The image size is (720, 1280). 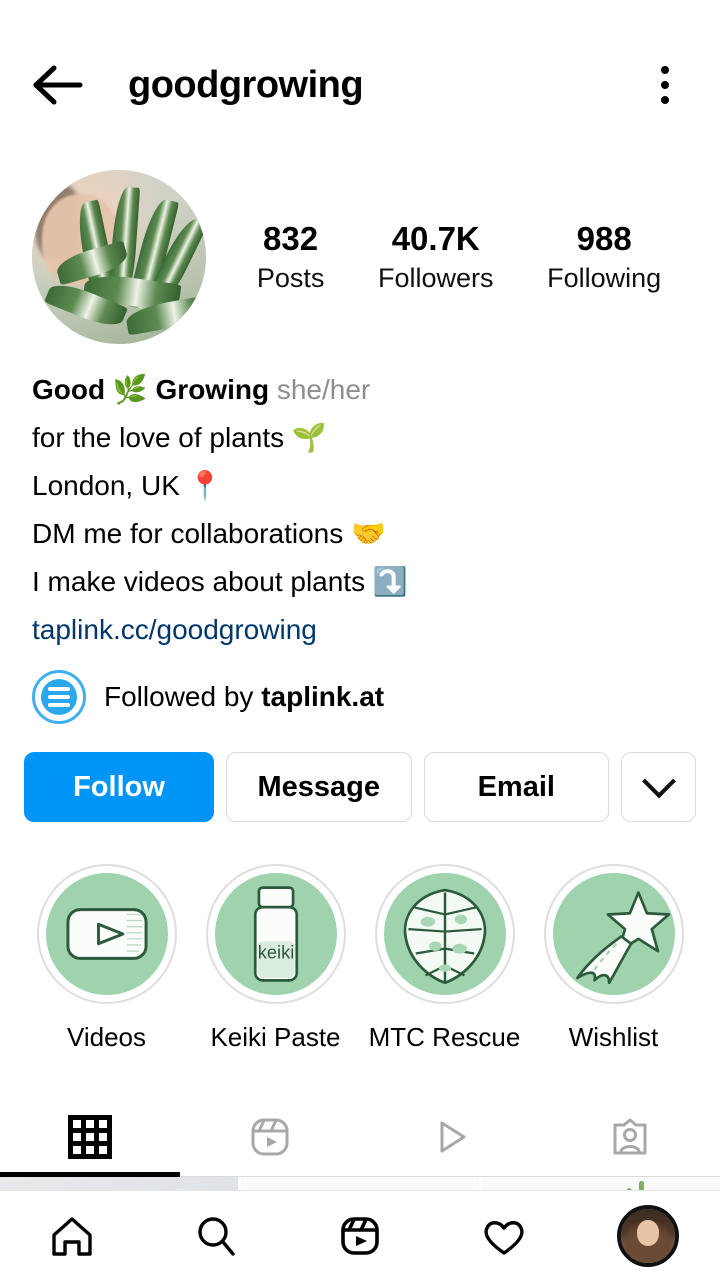 What do you see at coordinates (69, 389) in the screenshot?
I see `bio-name-part1: Good` at bounding box center [69, 389].